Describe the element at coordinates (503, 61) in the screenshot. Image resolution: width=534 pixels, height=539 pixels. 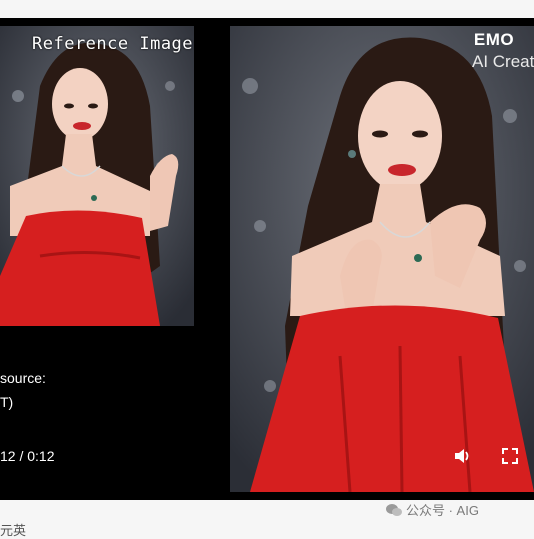
I see `video-subtitle: AI Creat` at that location.